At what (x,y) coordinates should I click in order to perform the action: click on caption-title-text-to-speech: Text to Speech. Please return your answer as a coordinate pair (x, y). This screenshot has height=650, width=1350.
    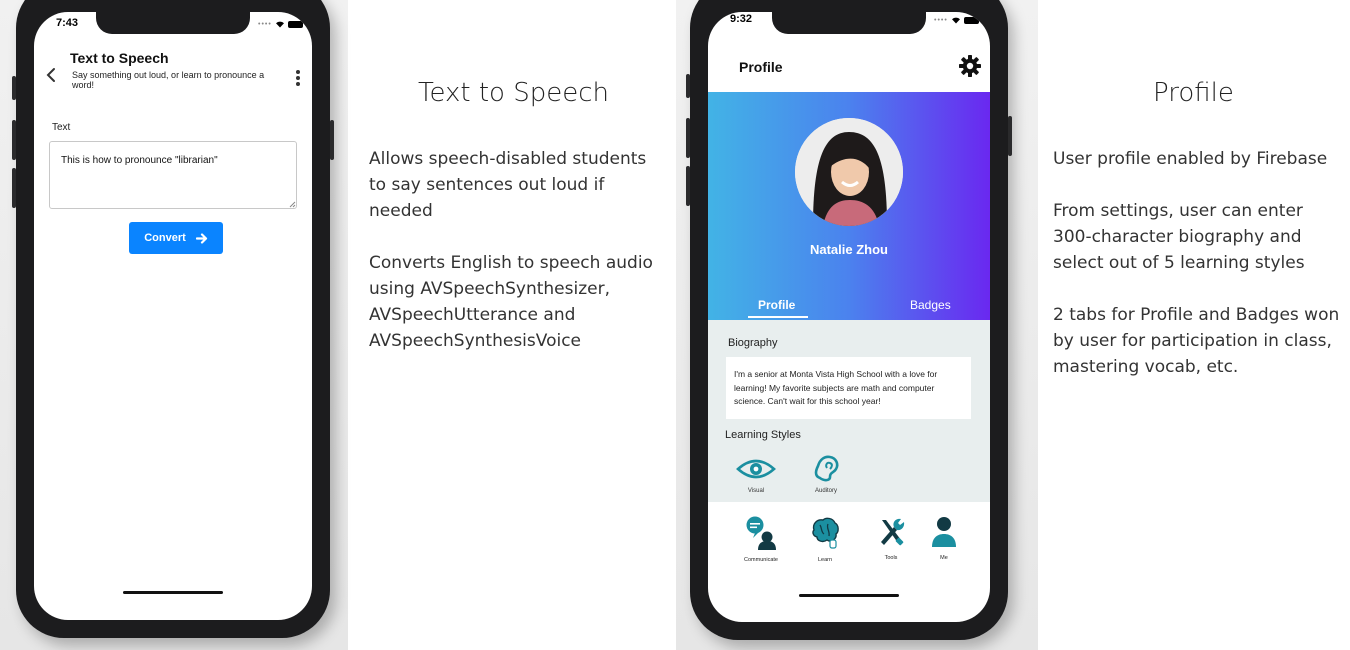
    Looking at the image, I should click on (513, 93).